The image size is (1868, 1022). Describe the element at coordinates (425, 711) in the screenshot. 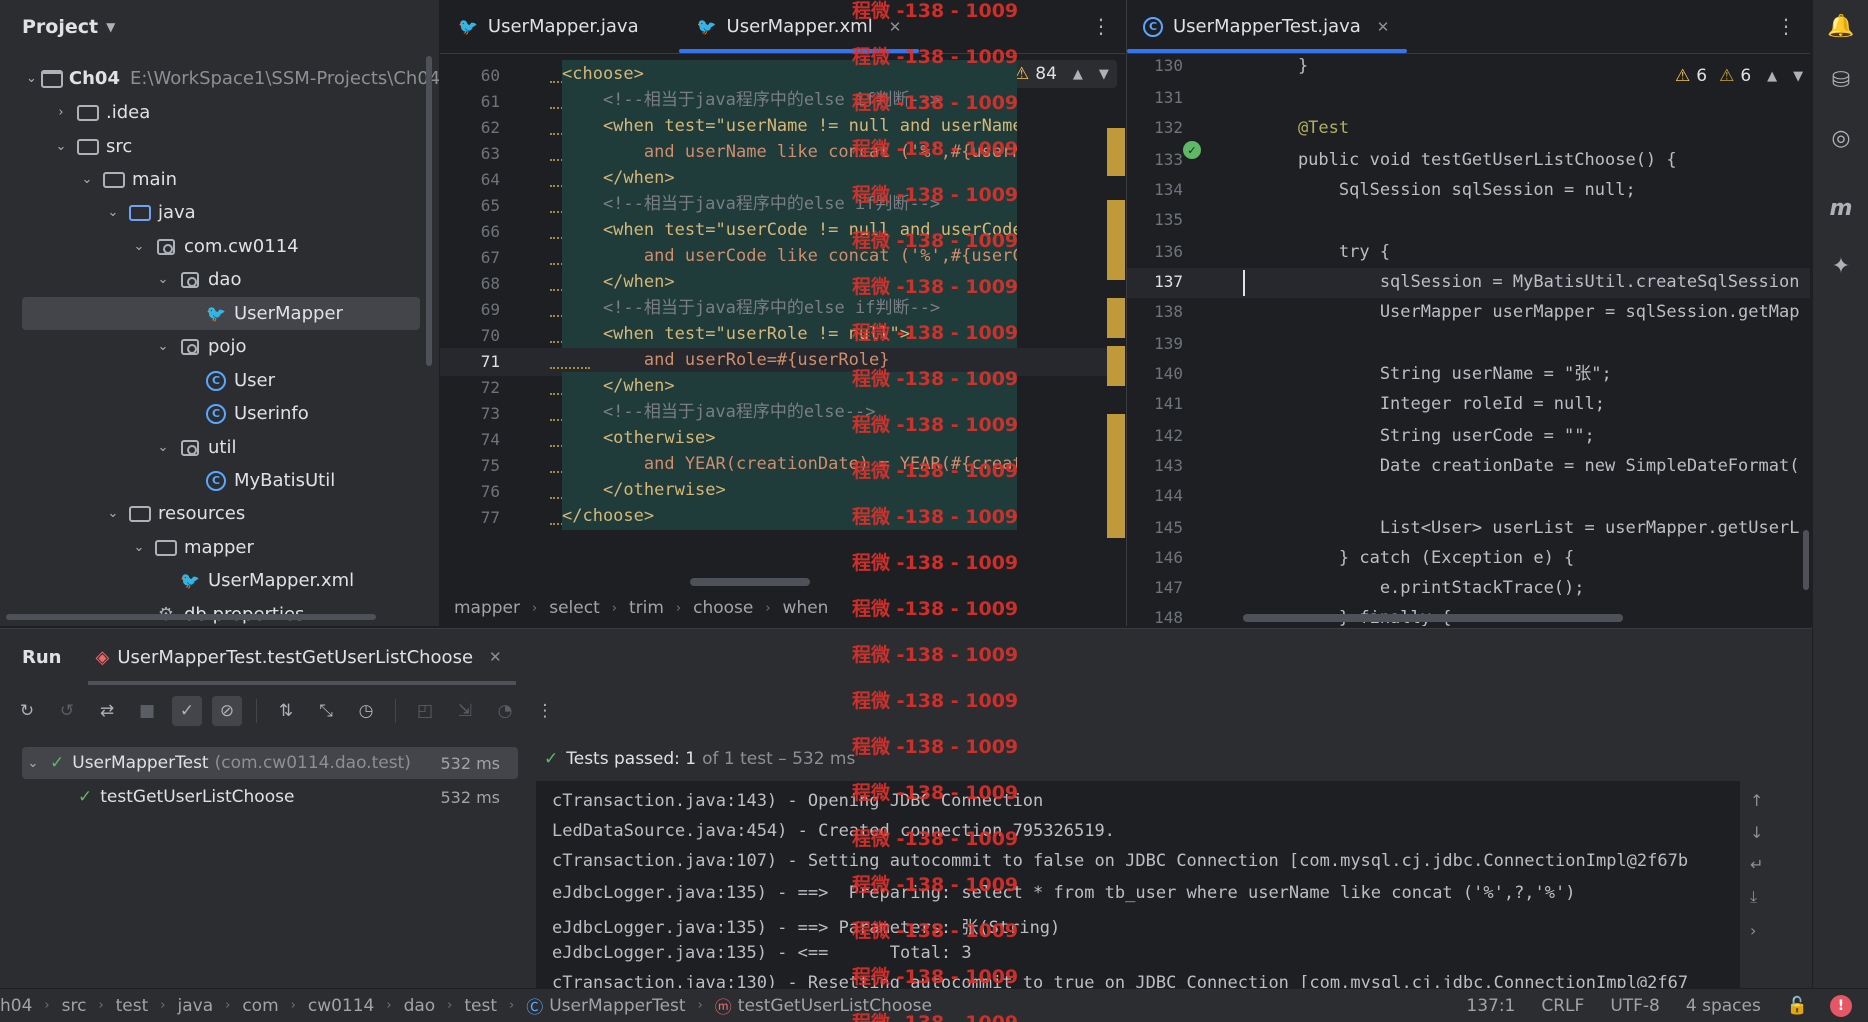

I see `screenshot-icon: ◰` at that location.